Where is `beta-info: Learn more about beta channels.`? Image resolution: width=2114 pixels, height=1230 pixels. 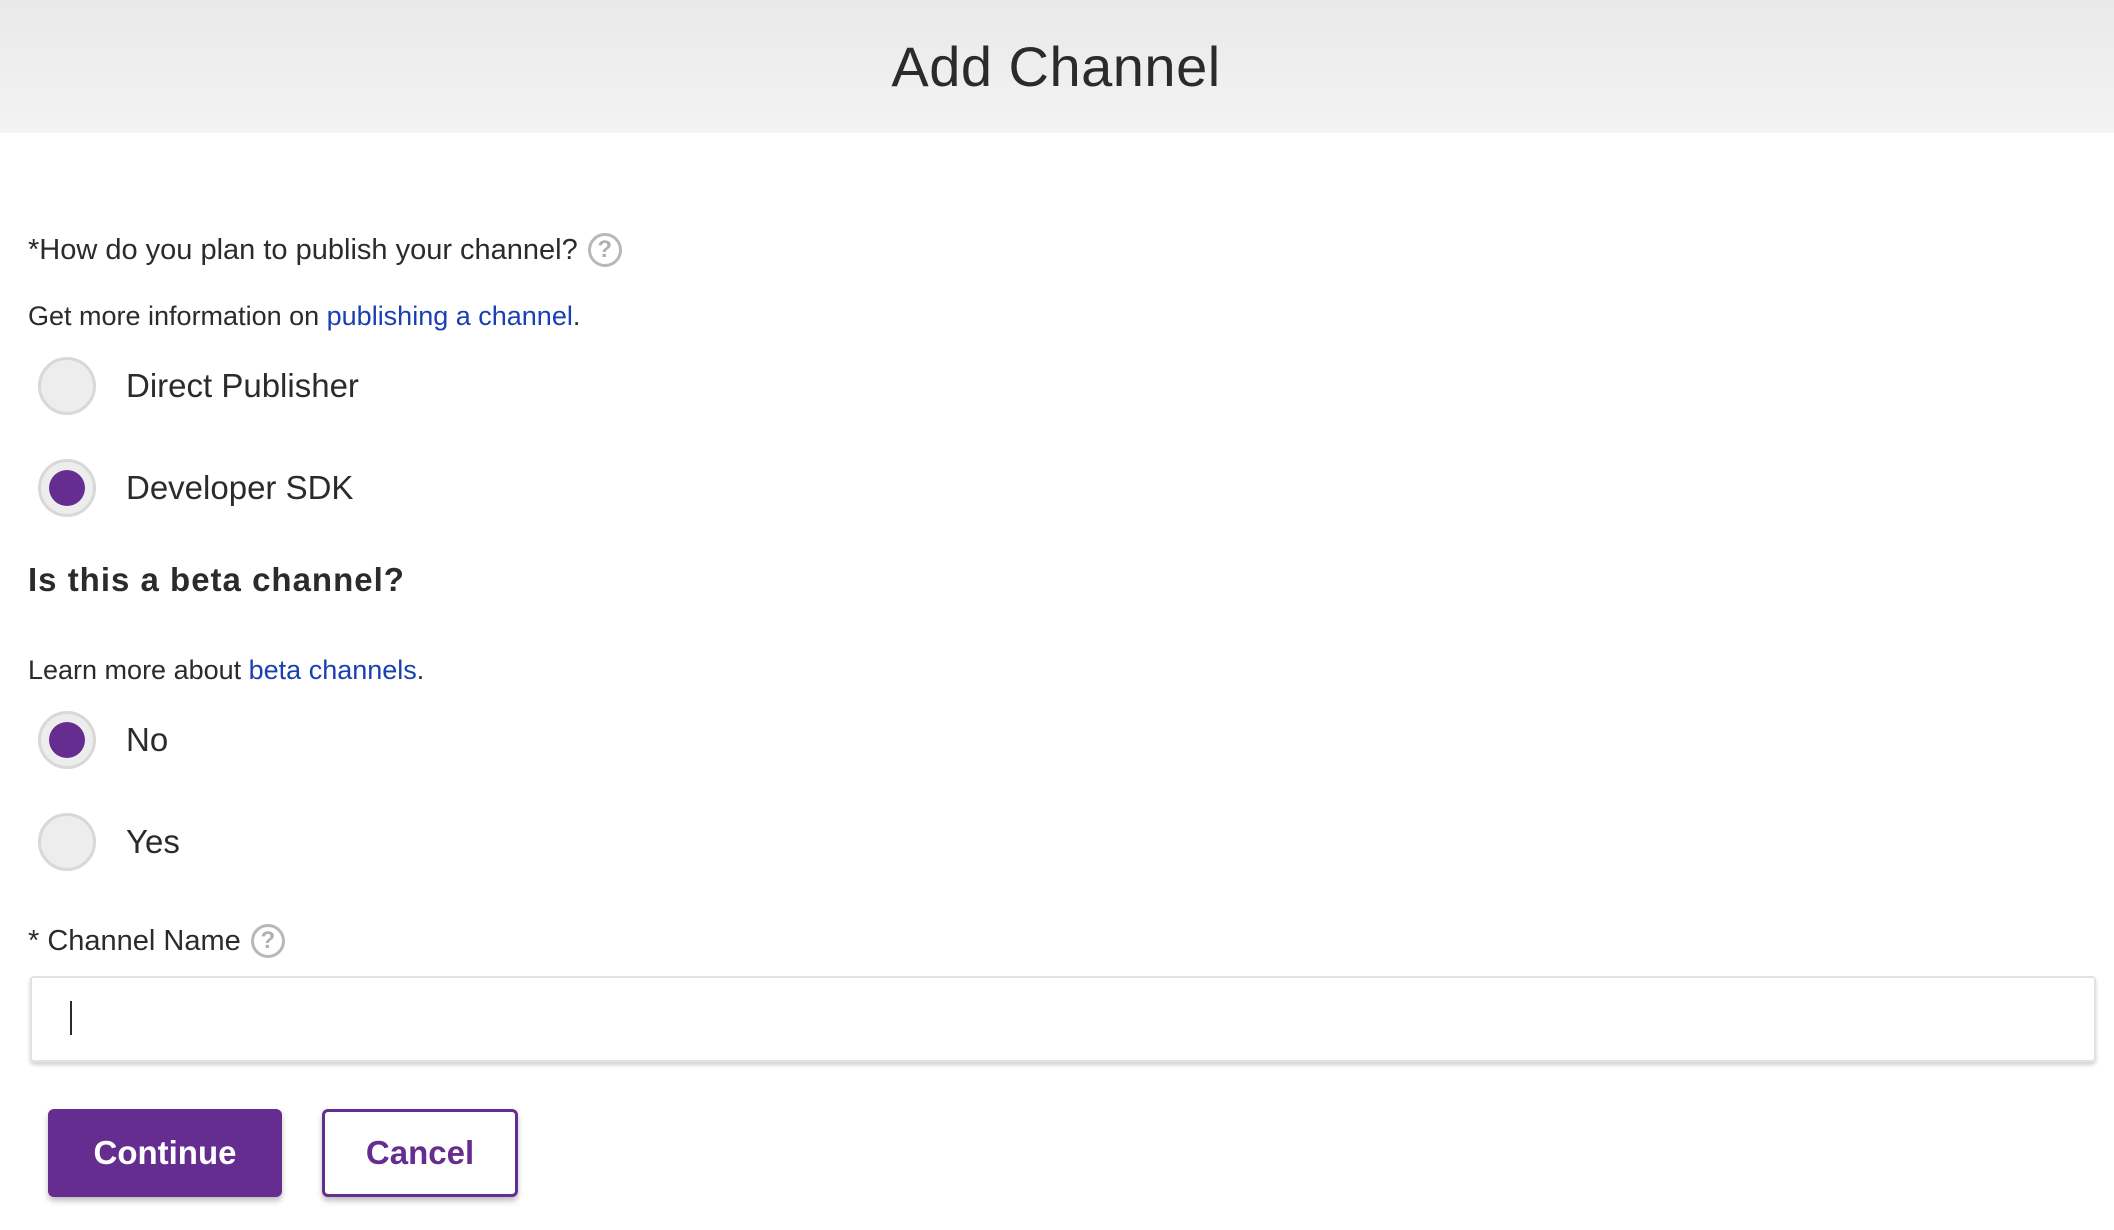 beta-info: Learn more about beta channels. is located at coordinates (226, 670).